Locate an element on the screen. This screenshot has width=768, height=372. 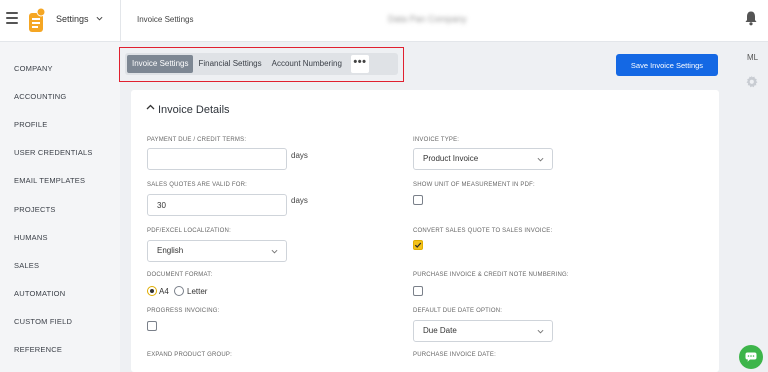
quotes-valid-label: SALES QUOTES ARE VALID FOR: is located at coordinates (197, 185).